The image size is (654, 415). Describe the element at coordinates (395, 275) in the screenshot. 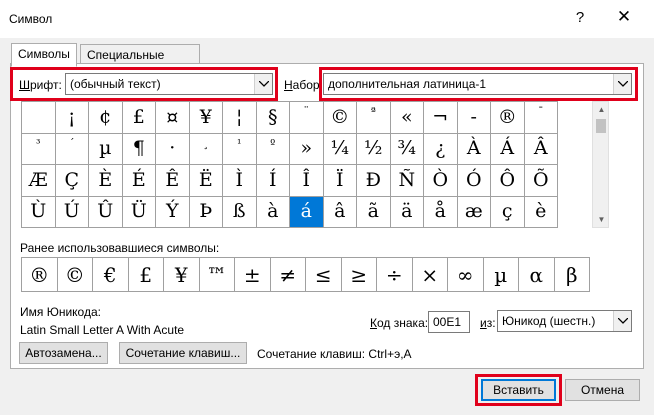

I see `recent-symbol-cell: ÷` at that location.